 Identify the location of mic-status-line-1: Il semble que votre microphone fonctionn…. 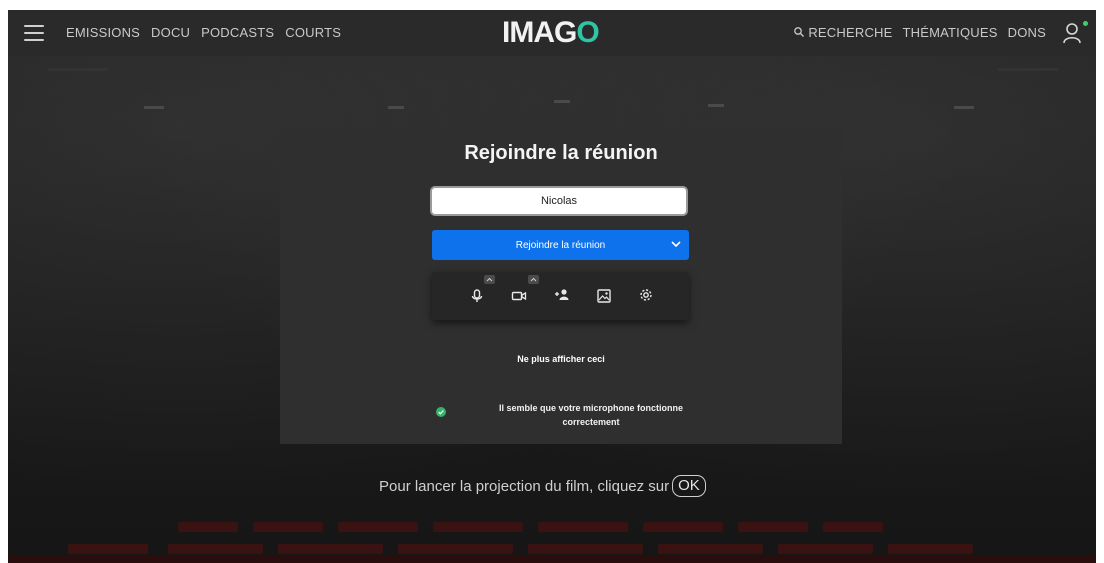
(591, 408).